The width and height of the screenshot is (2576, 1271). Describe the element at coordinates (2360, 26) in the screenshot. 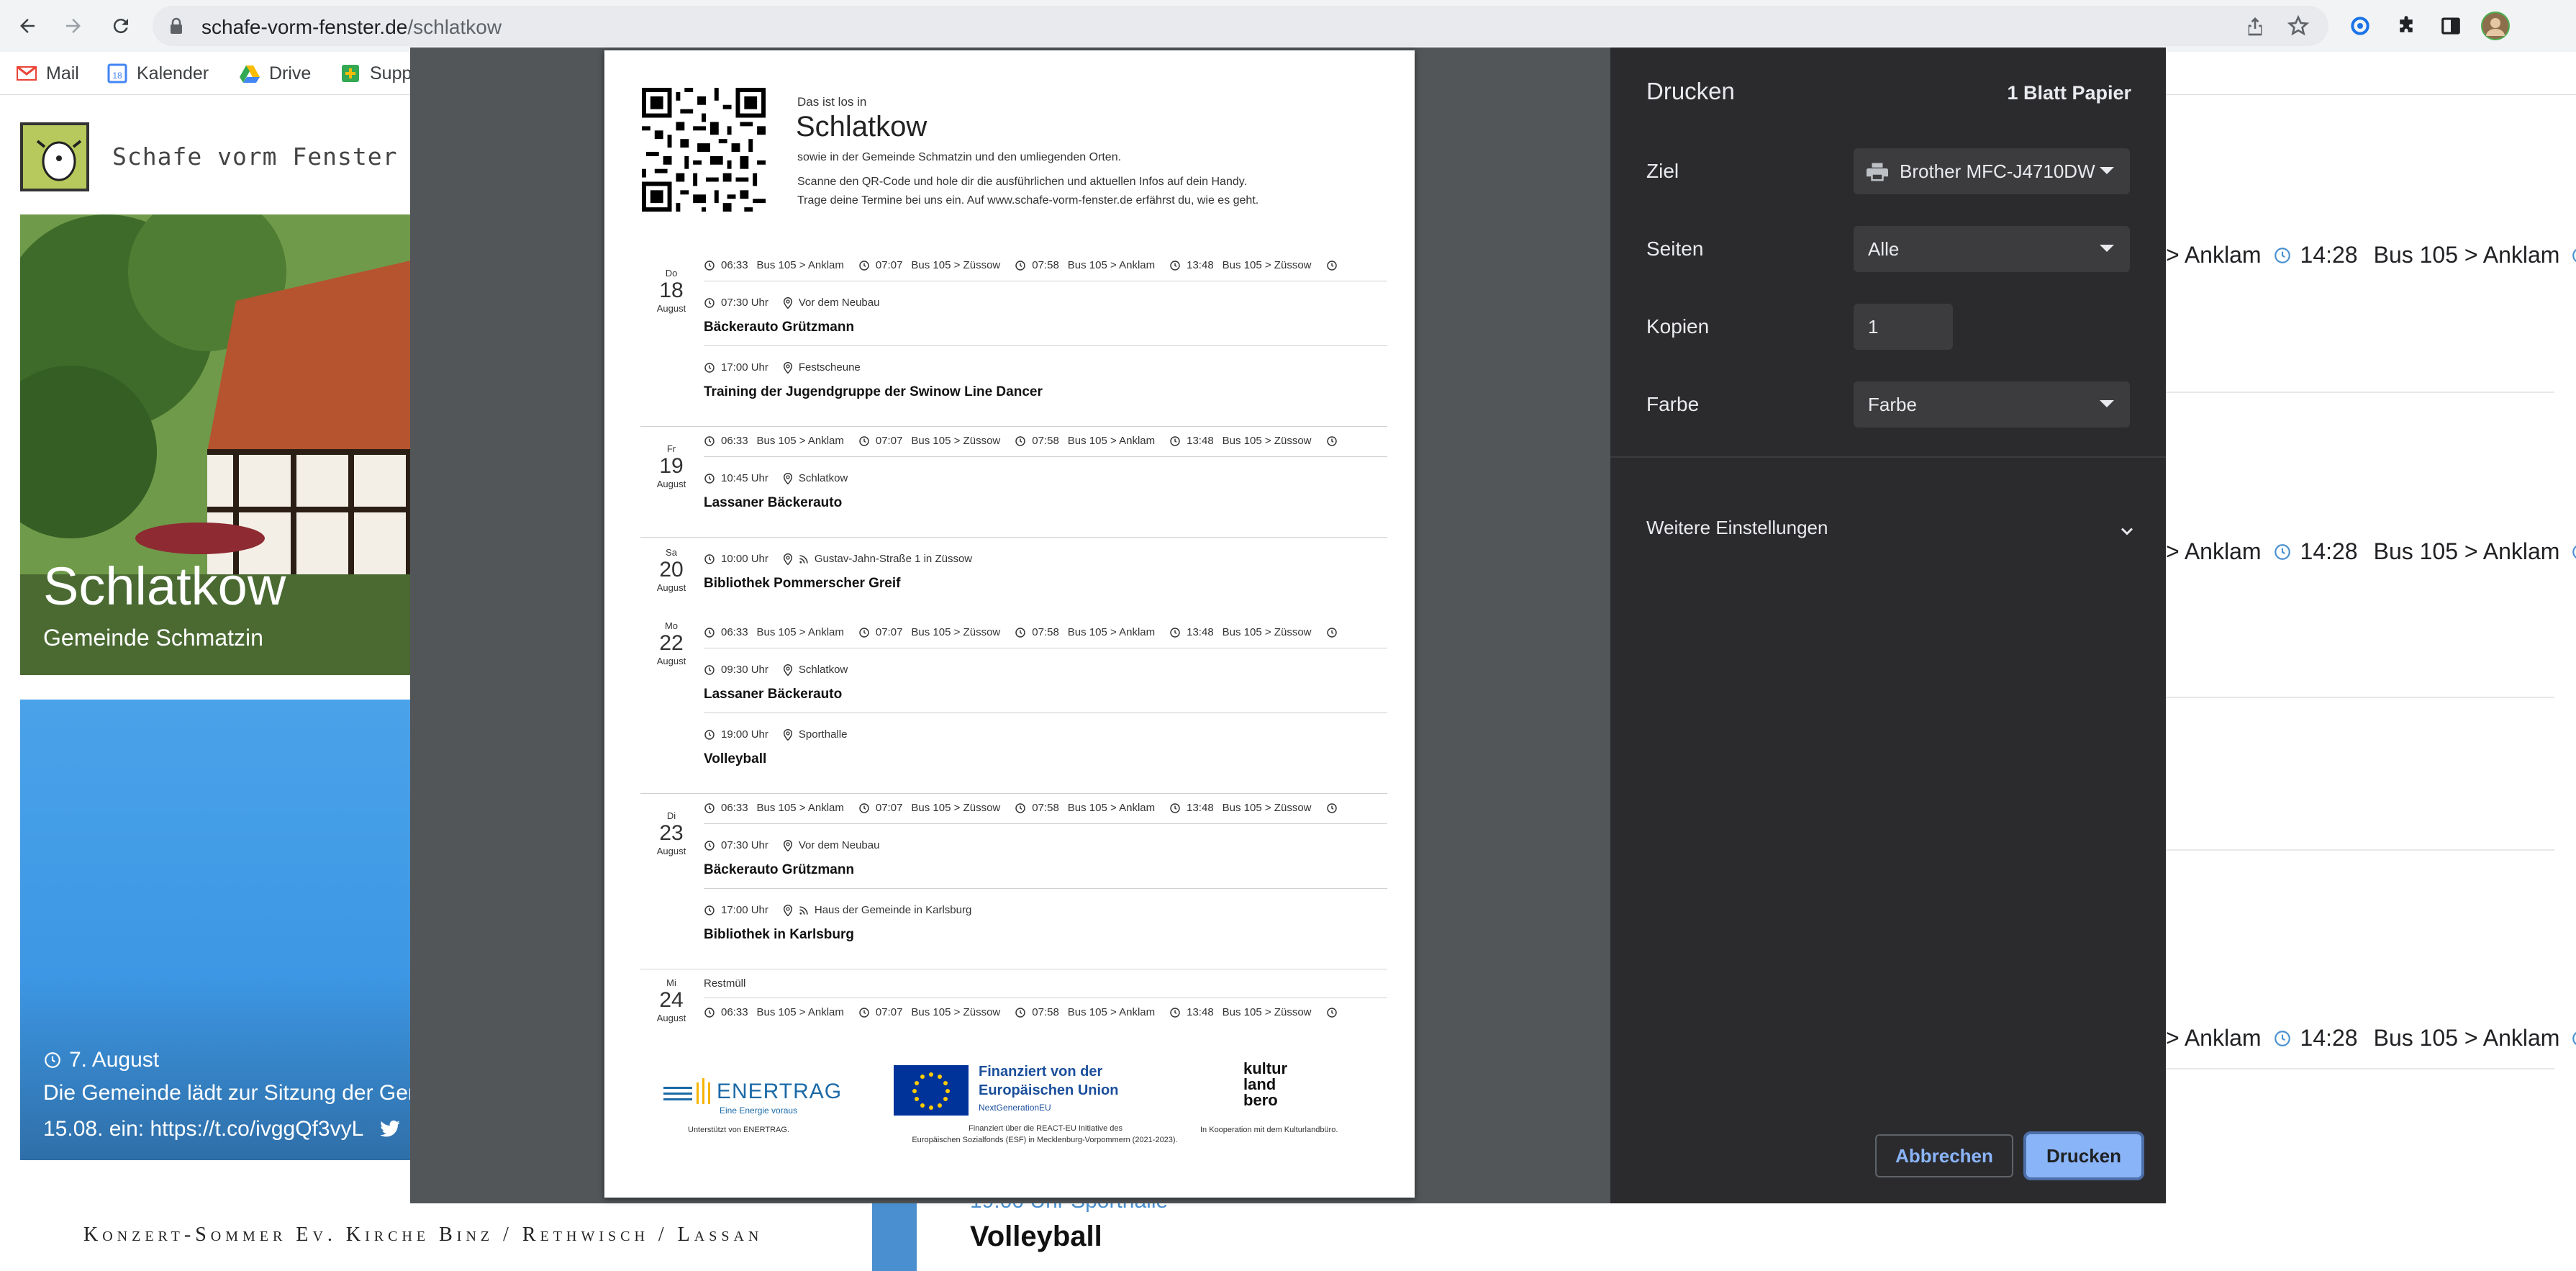

I see `extension-1-icon` at that location.